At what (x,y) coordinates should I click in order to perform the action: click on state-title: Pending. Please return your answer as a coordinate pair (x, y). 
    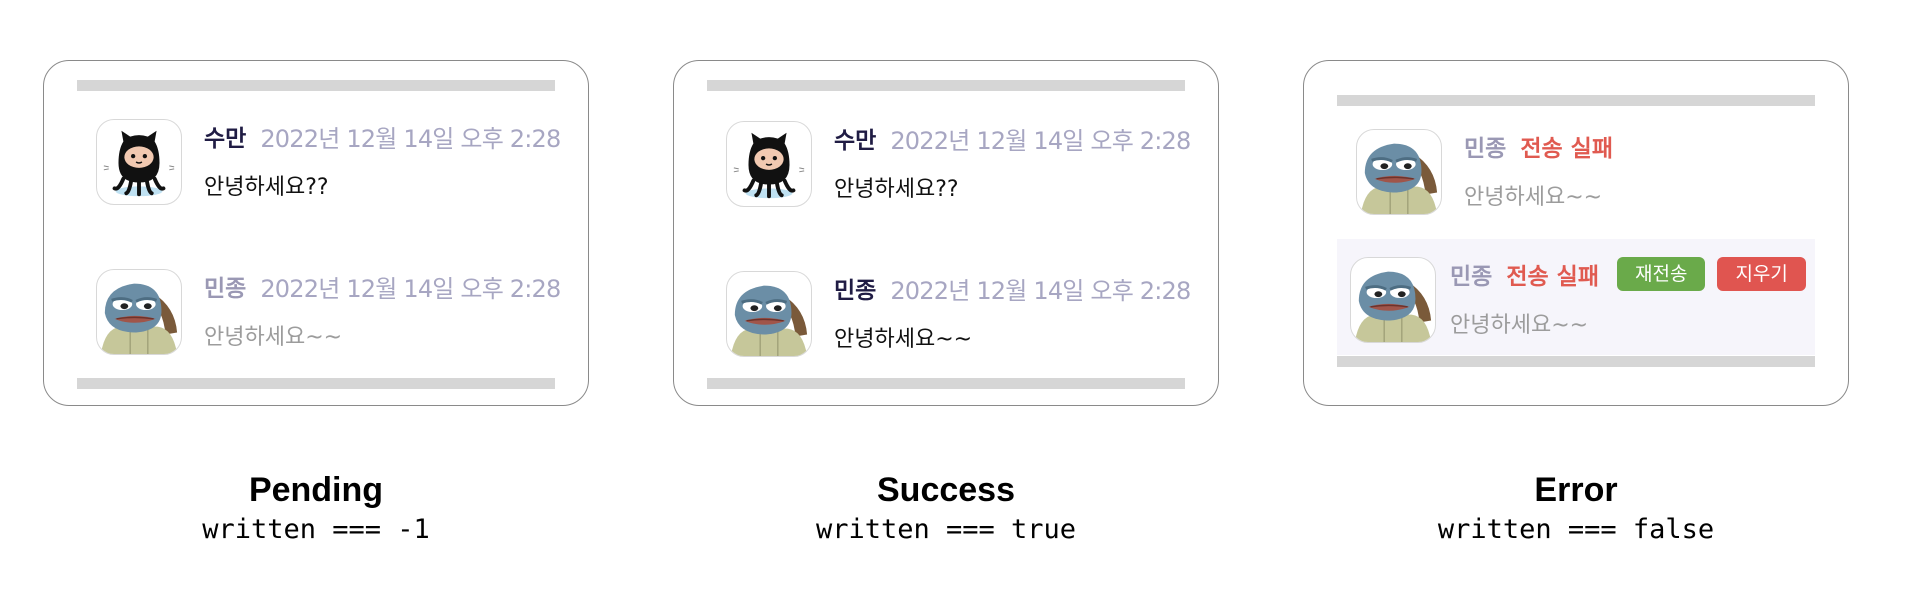
    Looking at the image, I should click on (316, 490).